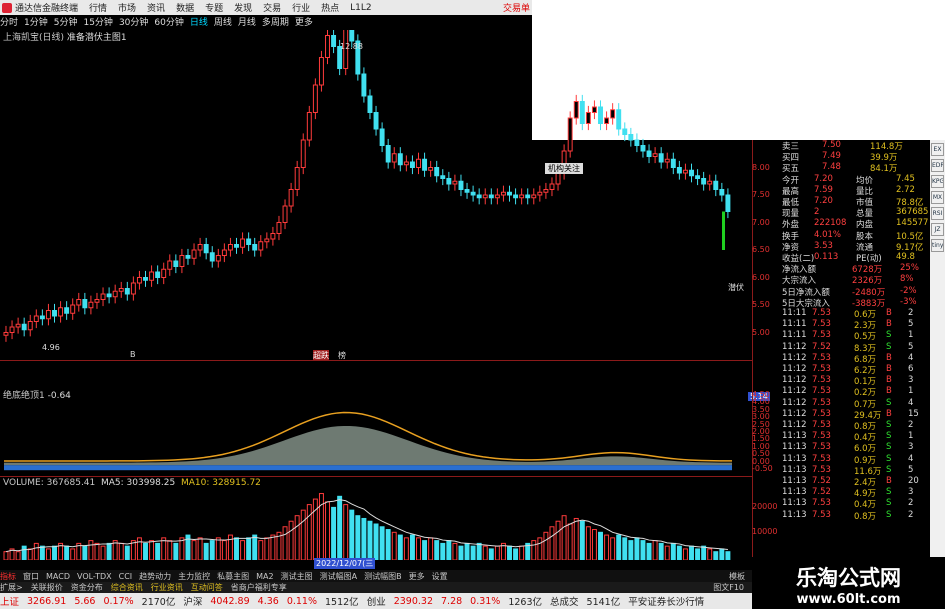  I want to click on menu-item: 发现, so click(243, 7).